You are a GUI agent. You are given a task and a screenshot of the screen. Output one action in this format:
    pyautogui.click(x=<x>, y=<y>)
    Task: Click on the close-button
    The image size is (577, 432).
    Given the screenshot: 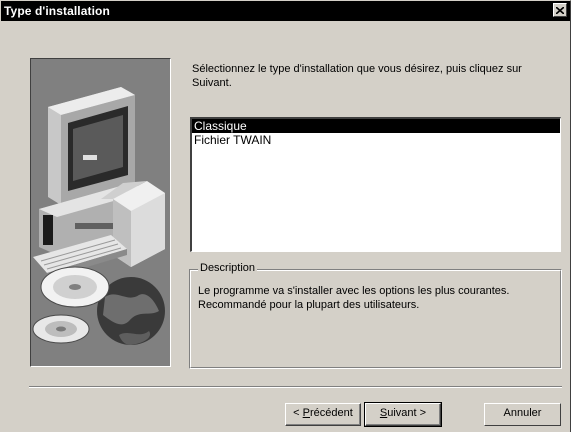 What is the action you would take?
    pyautogui.click(x=560, y=10)
    